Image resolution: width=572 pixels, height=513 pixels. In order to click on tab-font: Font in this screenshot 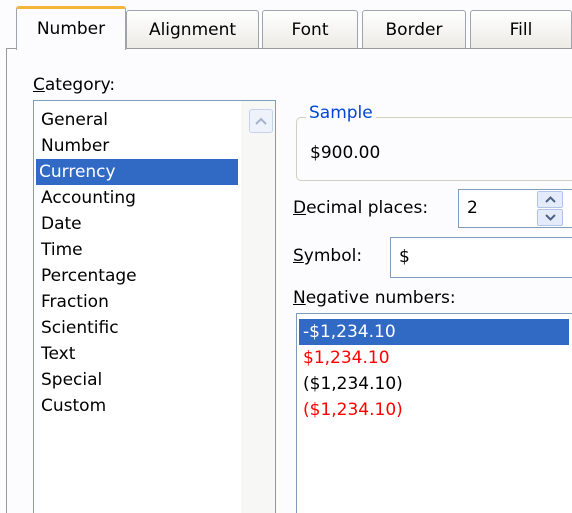, I will do `click(310, 29)`.